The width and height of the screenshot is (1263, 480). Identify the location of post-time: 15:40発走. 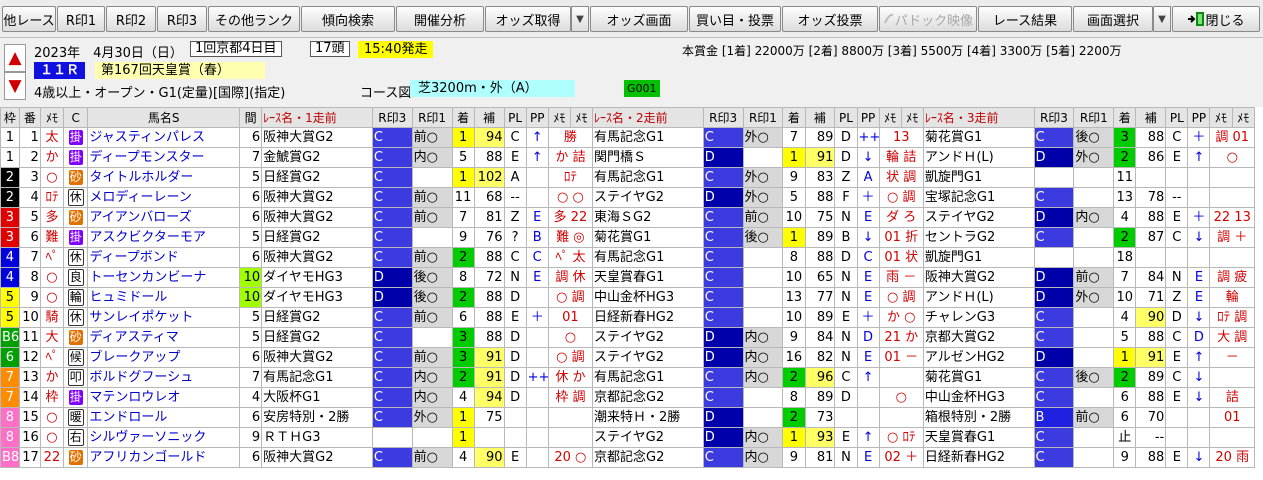
(396, 49).